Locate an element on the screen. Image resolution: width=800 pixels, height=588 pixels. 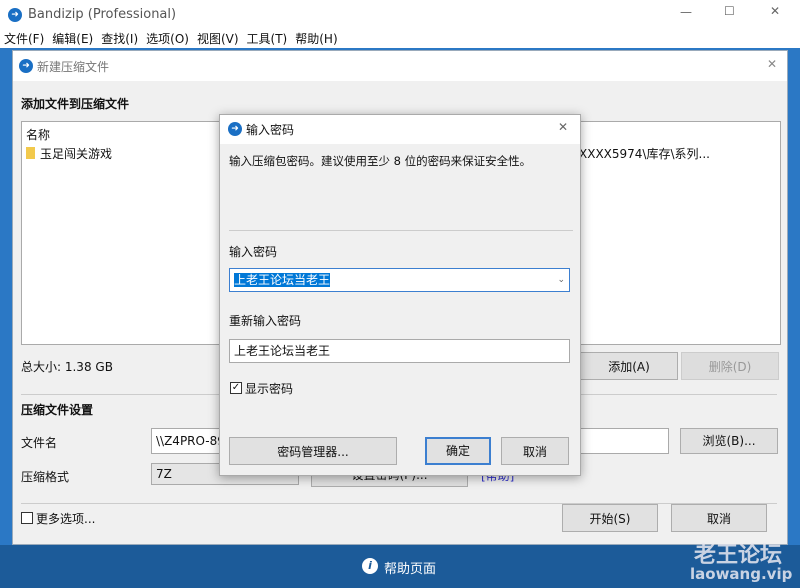
column-header-name: 名称 is located at coordinates (38, 134).